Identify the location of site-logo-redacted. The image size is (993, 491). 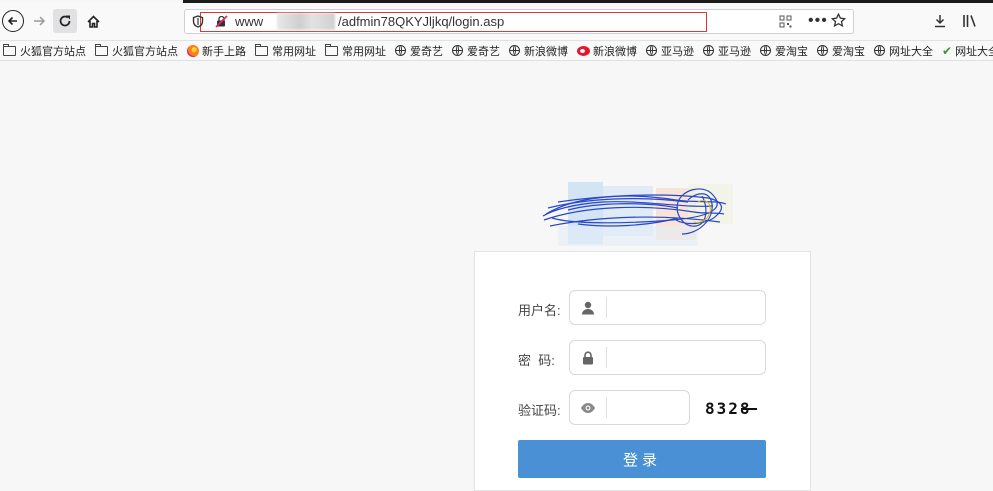
(638, 217).